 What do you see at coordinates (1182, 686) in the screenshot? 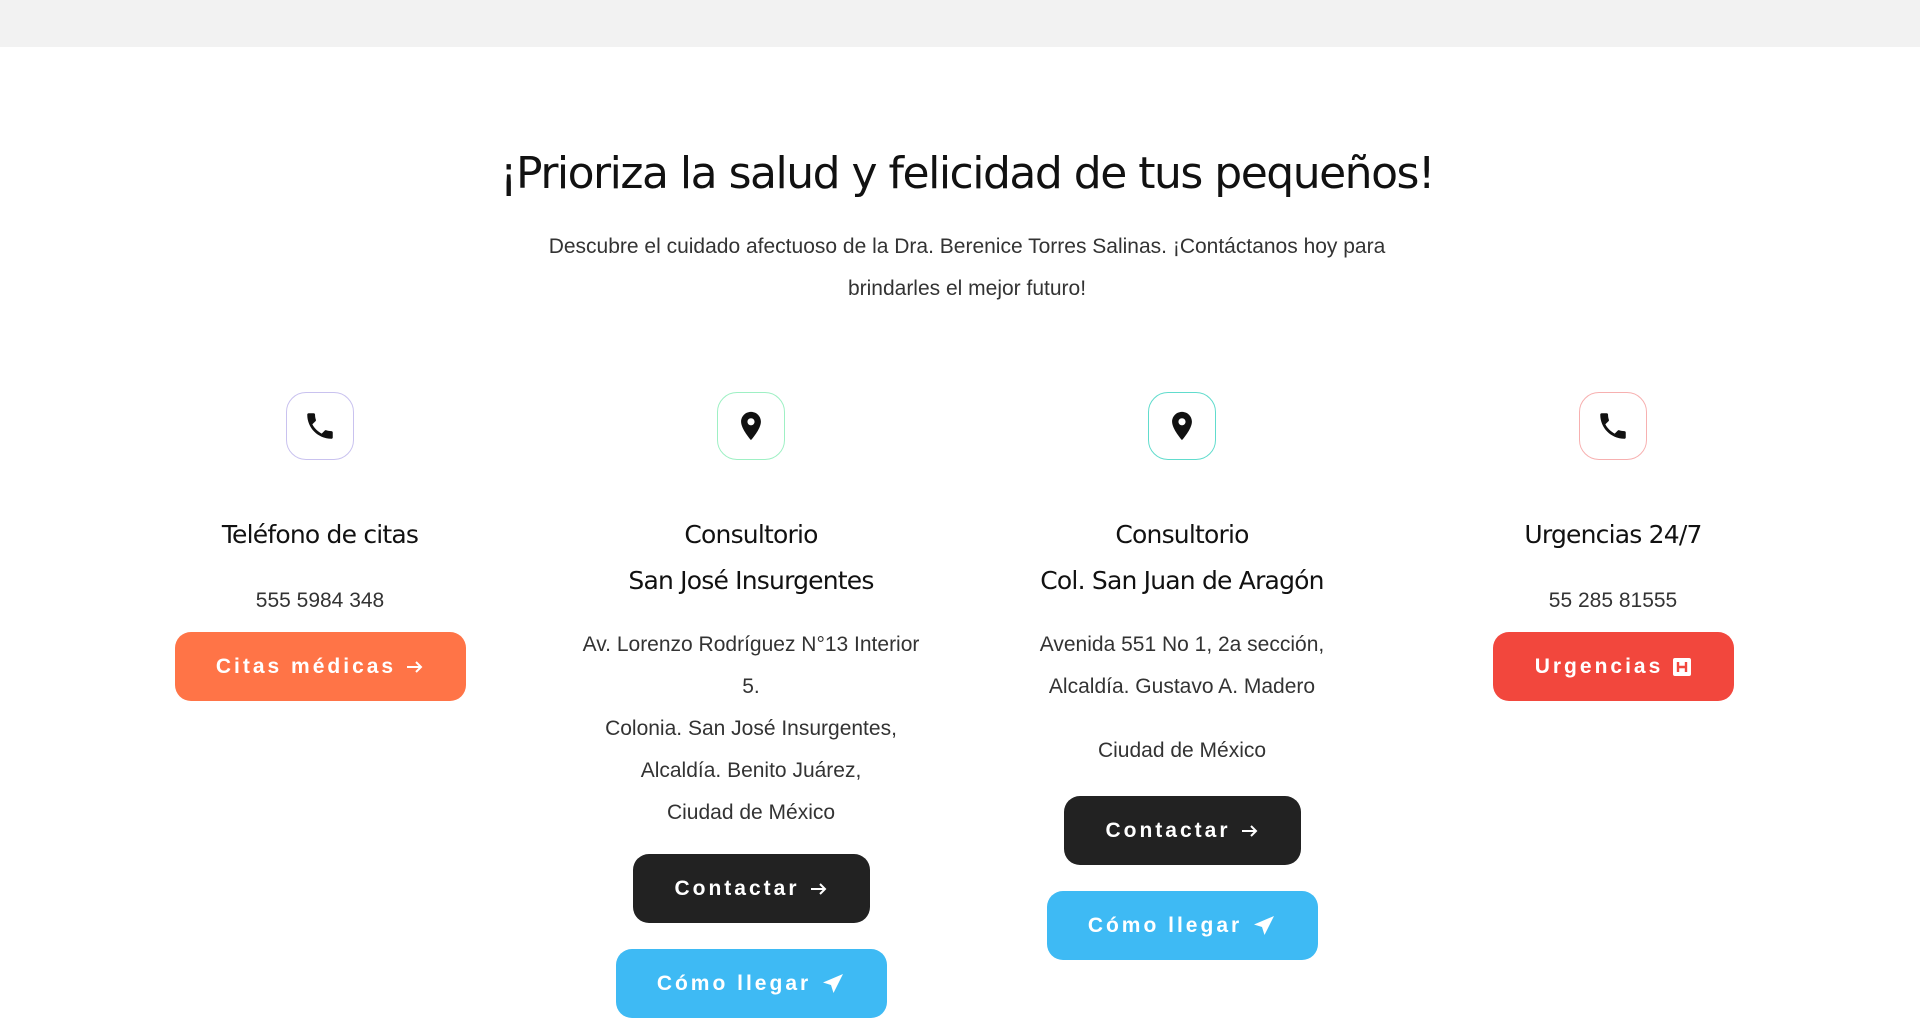
I see `address-line: Alcaldía. Gustavo A. Madero` at bounding box center [1182, 686].